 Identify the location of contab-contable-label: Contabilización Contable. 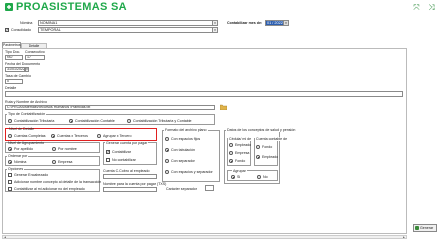
(95, 121).